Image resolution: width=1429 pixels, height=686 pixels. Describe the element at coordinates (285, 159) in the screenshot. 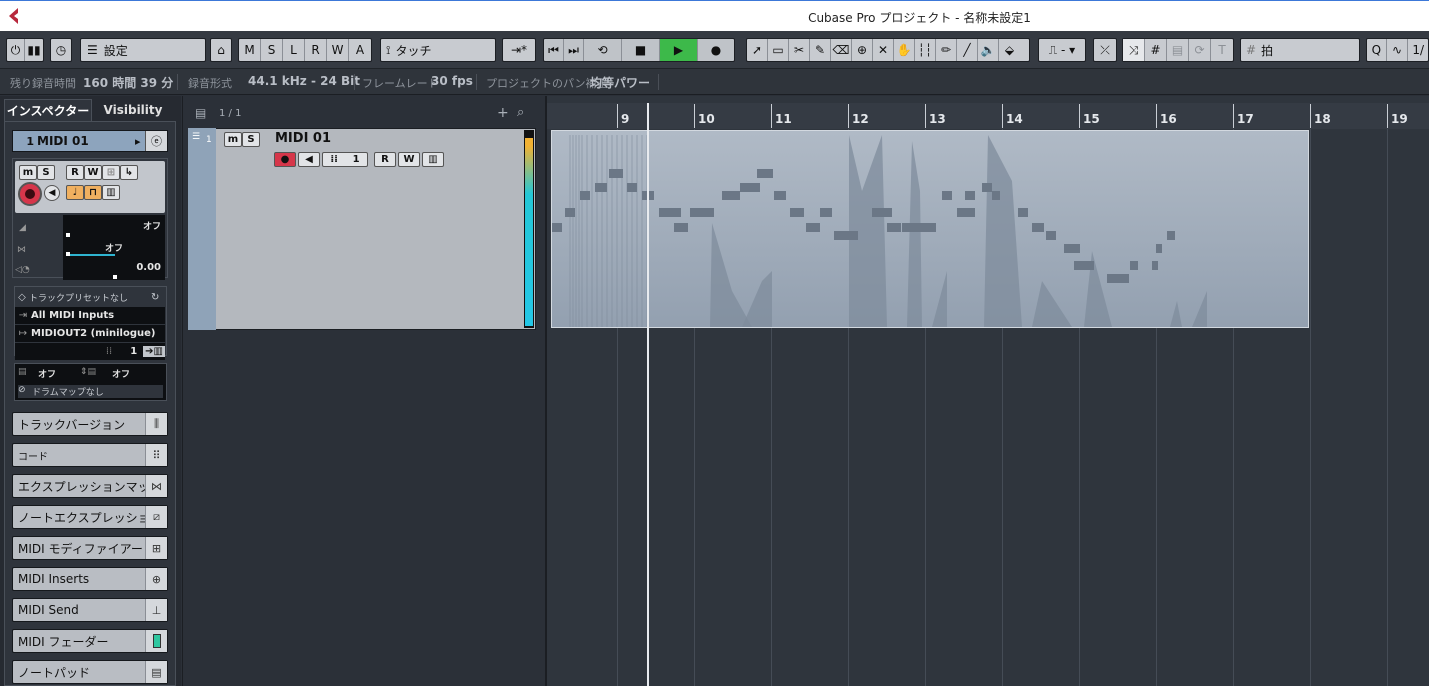

I see `track-record-button: ●` at that location.